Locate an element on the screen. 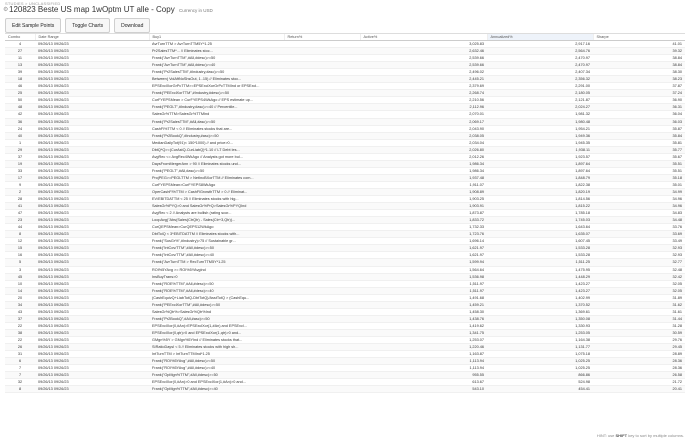 The height and width of the screenshot is (442, 690). cell-annualized: 34.48 is located at coordinates (639, 220).